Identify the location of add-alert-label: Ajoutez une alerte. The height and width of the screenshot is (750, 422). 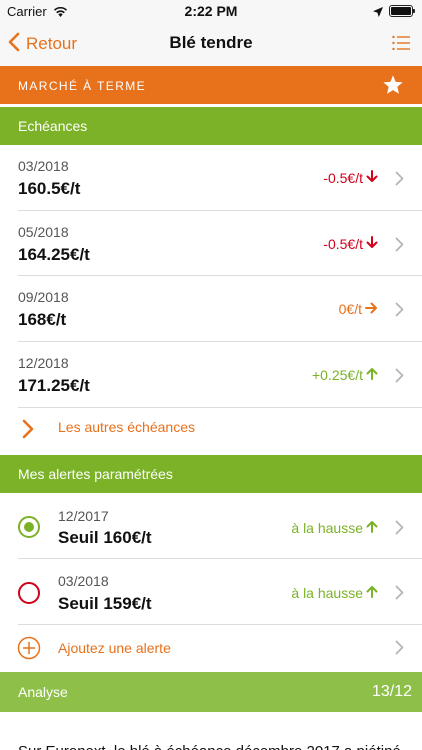
(114, 648).